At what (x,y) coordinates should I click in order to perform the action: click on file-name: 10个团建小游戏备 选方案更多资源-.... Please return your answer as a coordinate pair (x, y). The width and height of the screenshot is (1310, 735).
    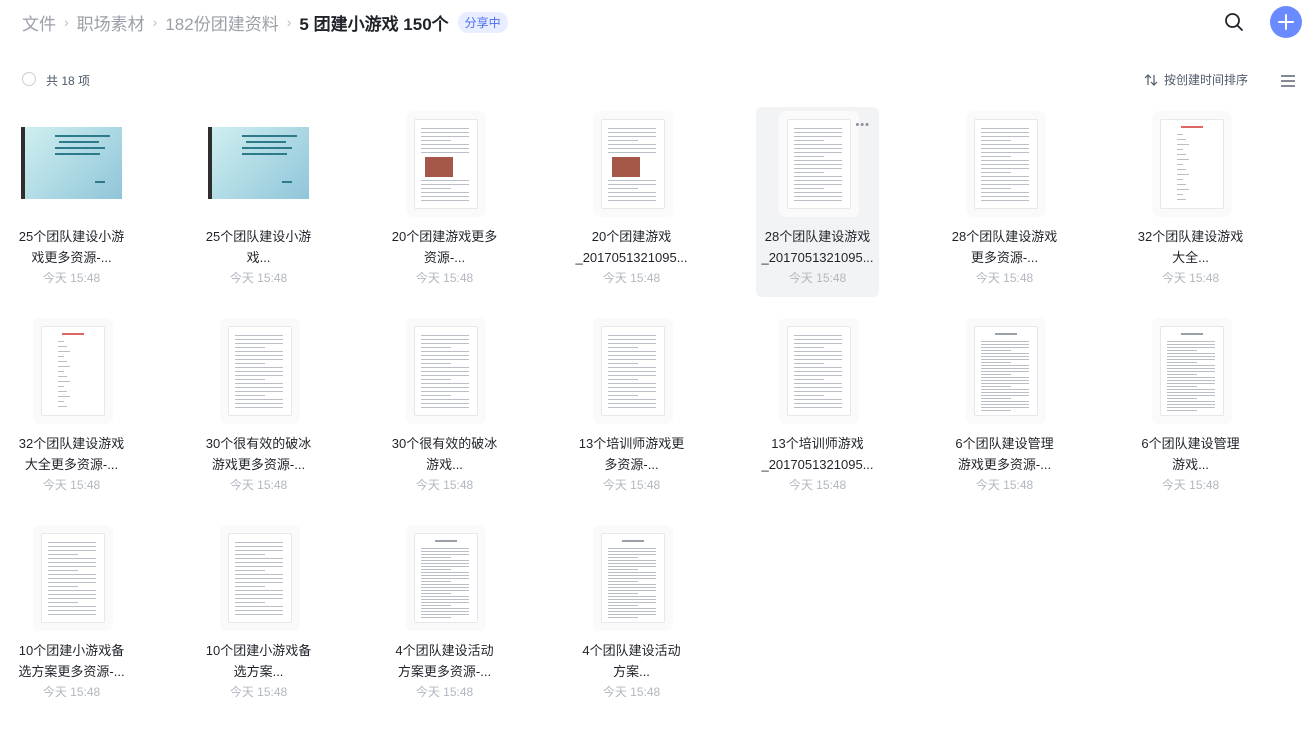
    Looking at the image, I should click on (71, 661).